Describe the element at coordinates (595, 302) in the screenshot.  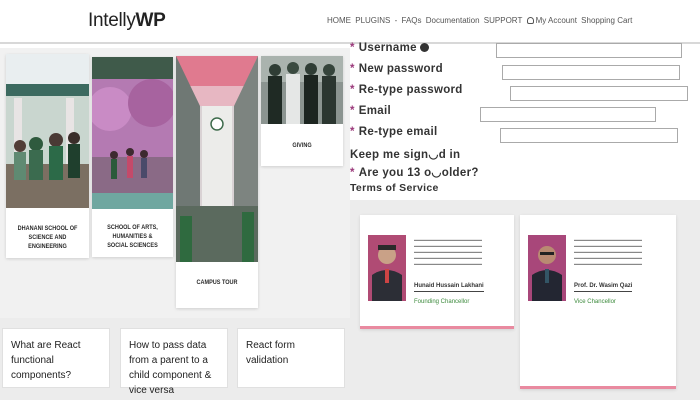
I see `vice-chancellor-role: Vice Chancellor` at that location.